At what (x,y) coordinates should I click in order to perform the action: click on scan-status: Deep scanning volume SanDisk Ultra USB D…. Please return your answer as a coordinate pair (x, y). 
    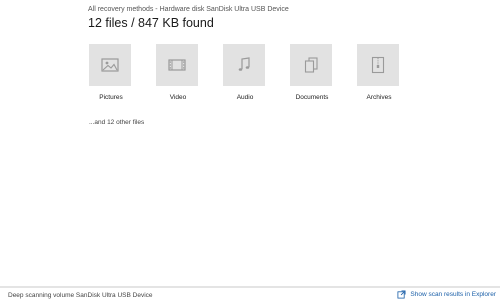
    Looking at the image, I should click on (80, 295).